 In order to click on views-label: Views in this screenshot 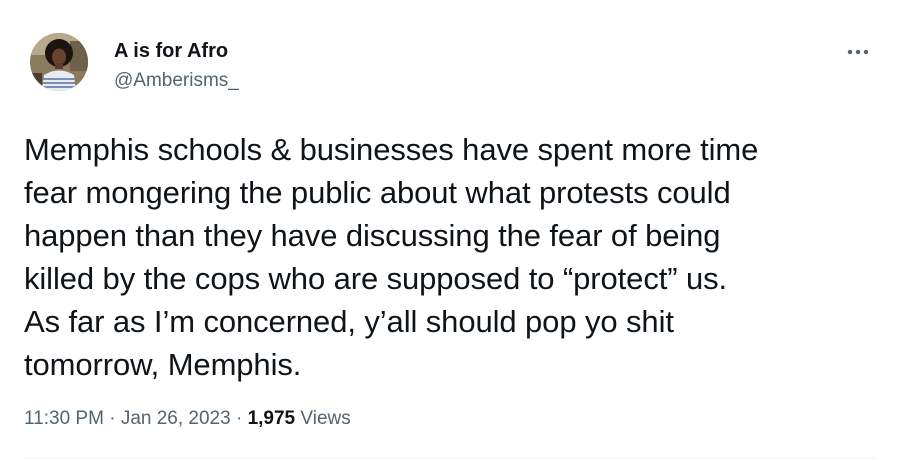, I will do `click(322, 418)`.